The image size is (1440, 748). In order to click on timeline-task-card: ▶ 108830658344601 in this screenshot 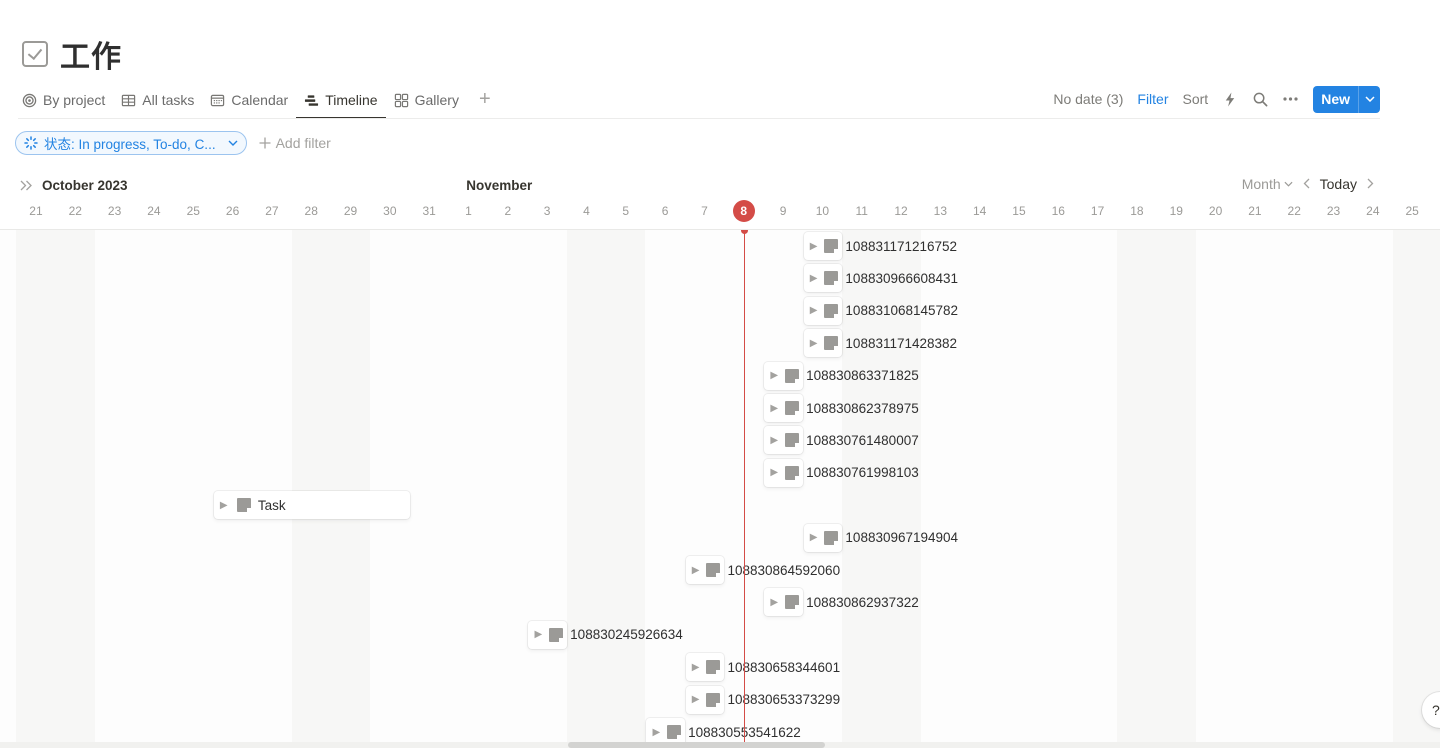, I will do `click(762, 667)`.